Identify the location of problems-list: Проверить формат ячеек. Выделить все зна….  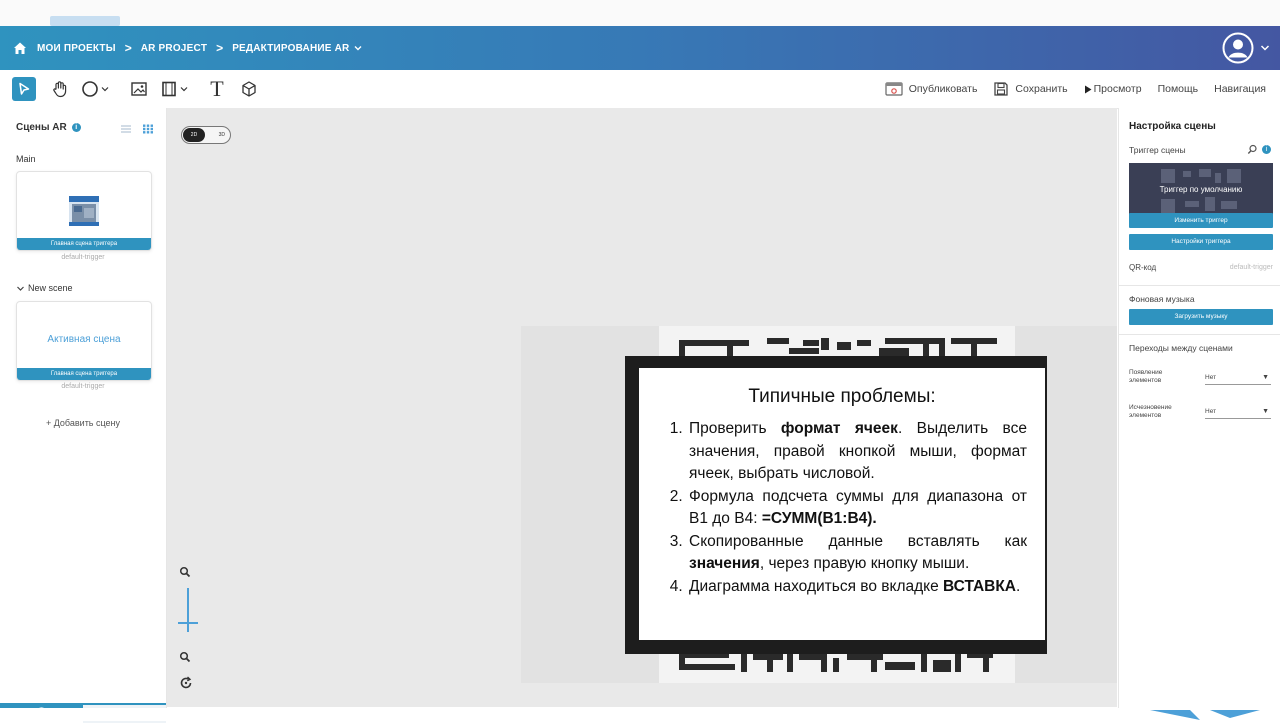
(846, 508).